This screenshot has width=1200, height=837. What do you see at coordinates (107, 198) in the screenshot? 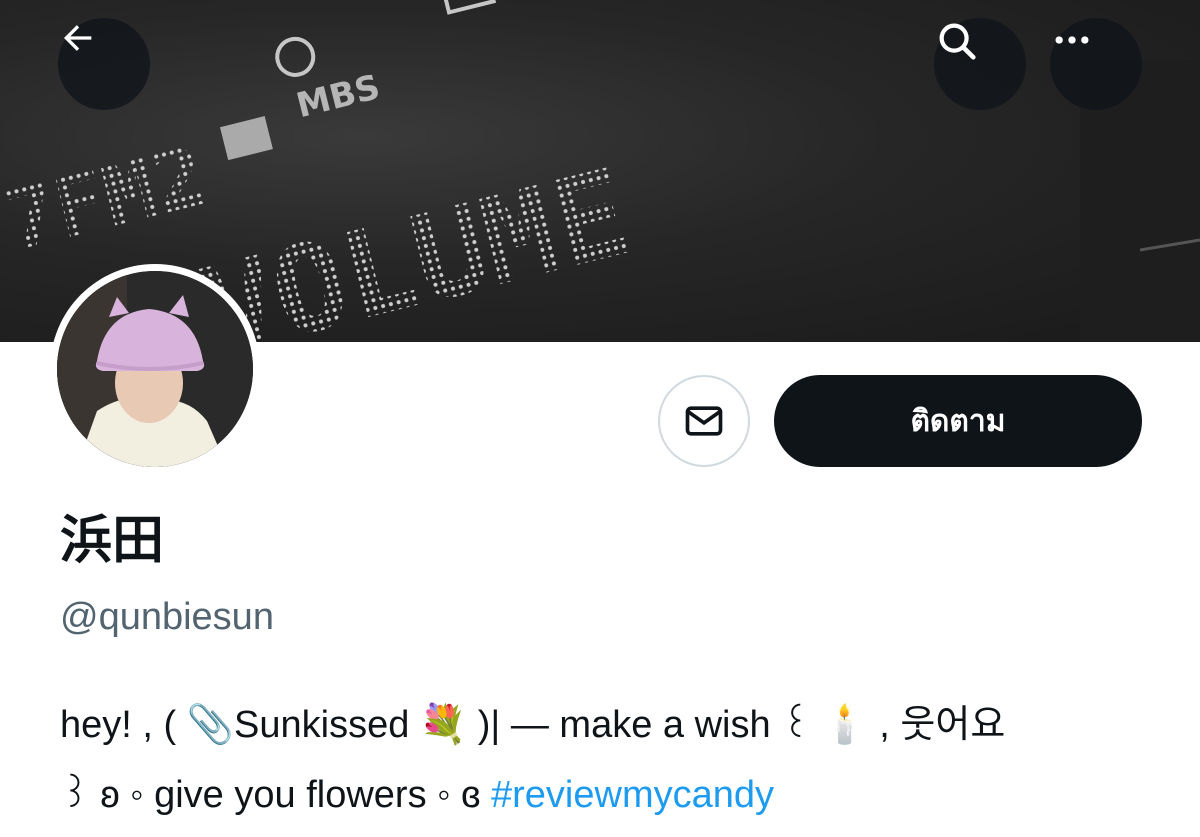
I see `banner-text-top: 7FM2` at bounding box center [107, 198].